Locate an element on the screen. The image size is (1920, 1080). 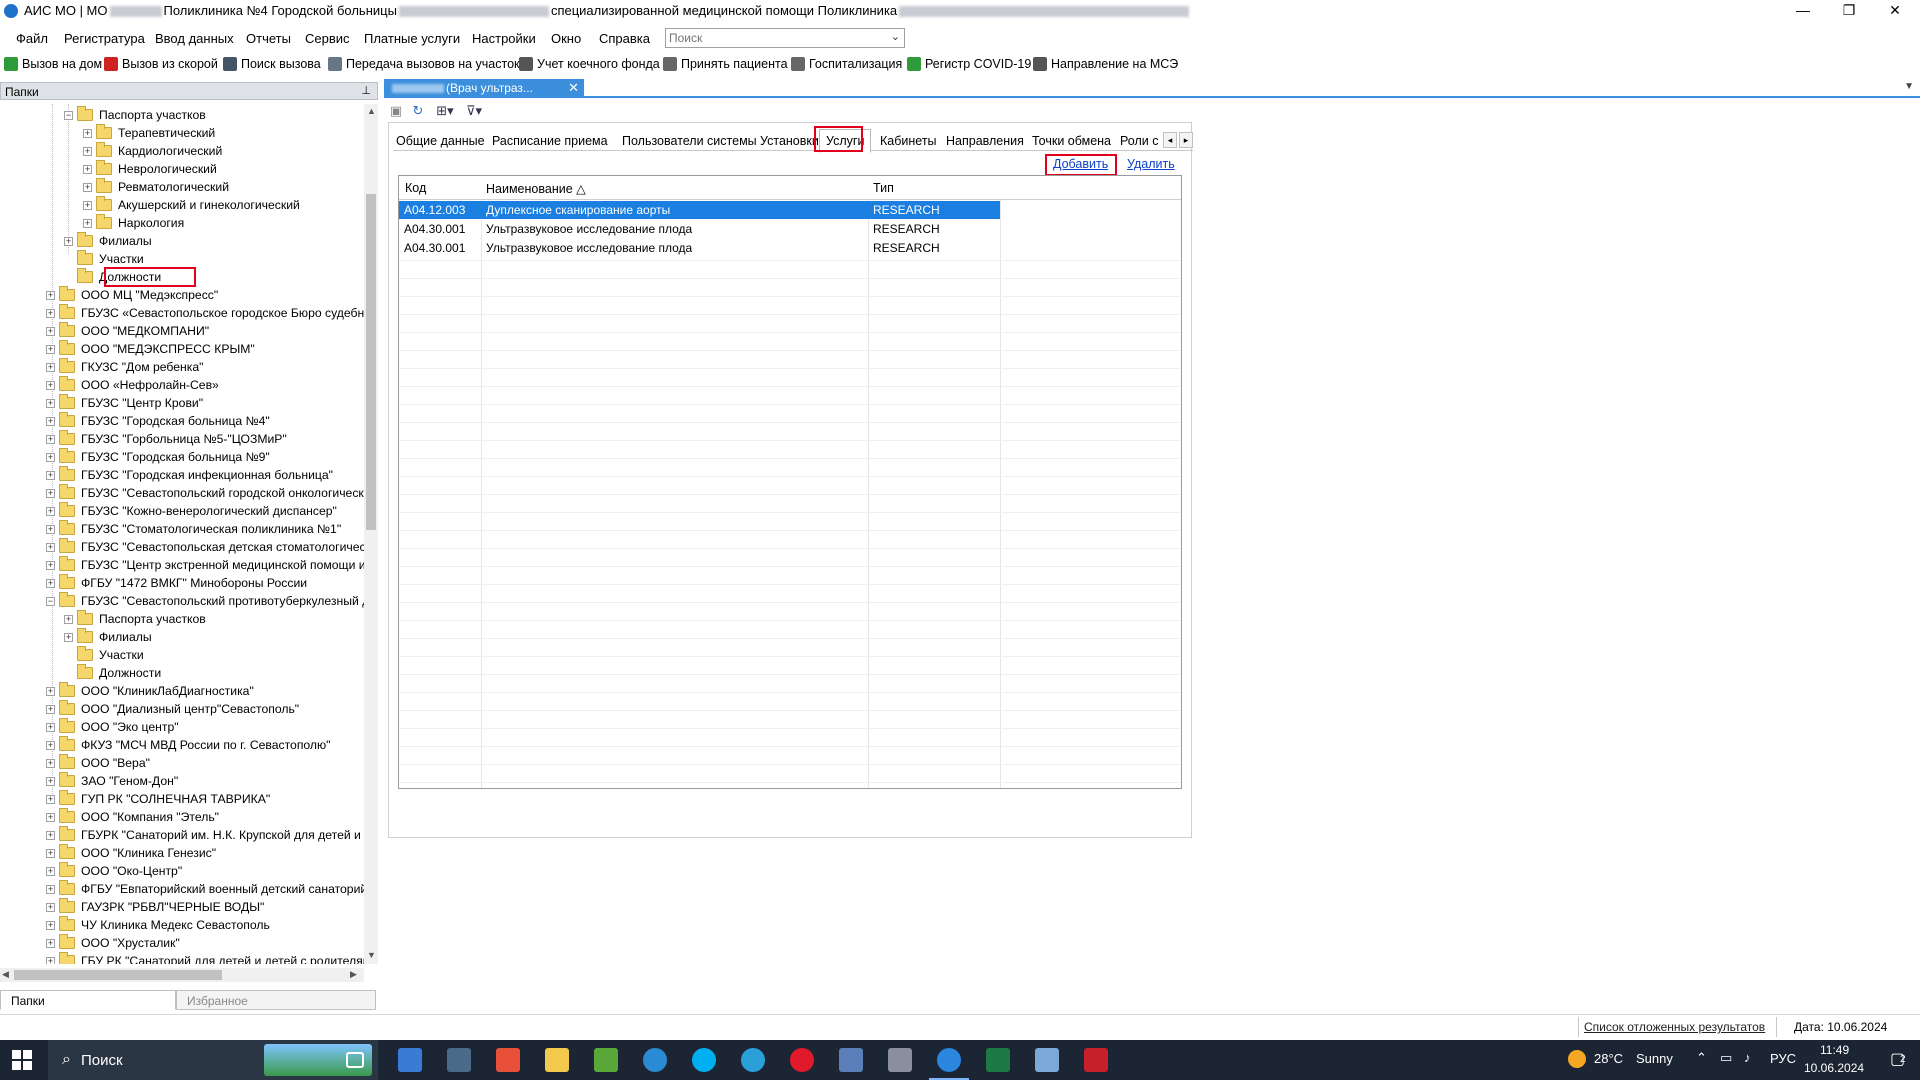
toolbar-button-3: Передача вызовов на участок is located at coordinates (424, 64).